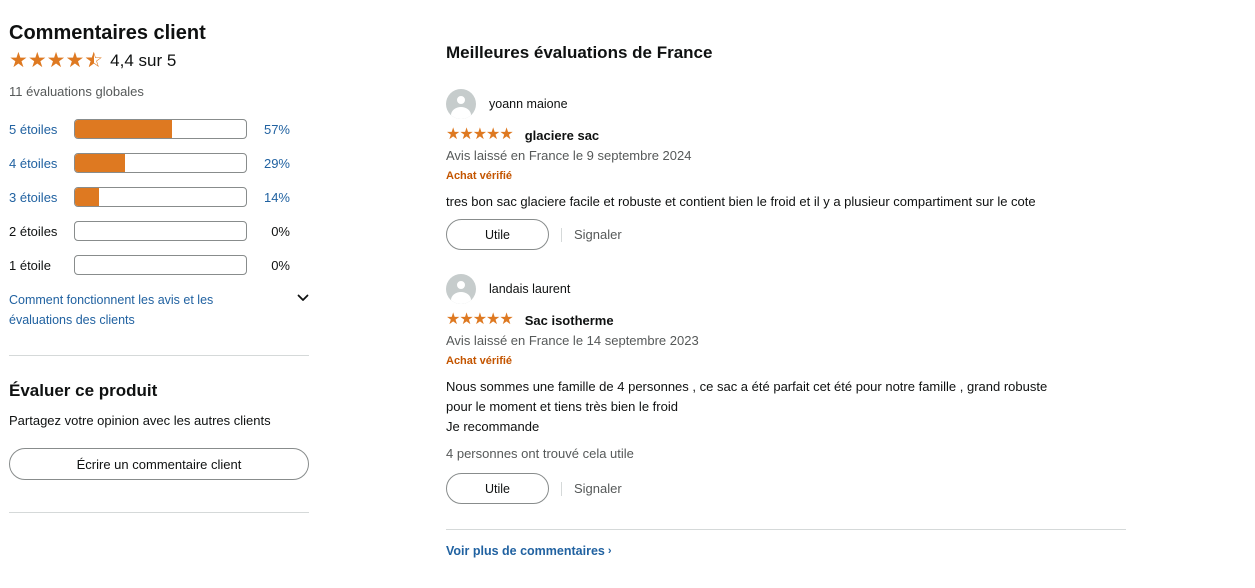  What do you see at coordinates (83, 390) in the screenshot?
I see `evaluate-product-title: Évaluer ce produit` at bounding box center [83, 390].